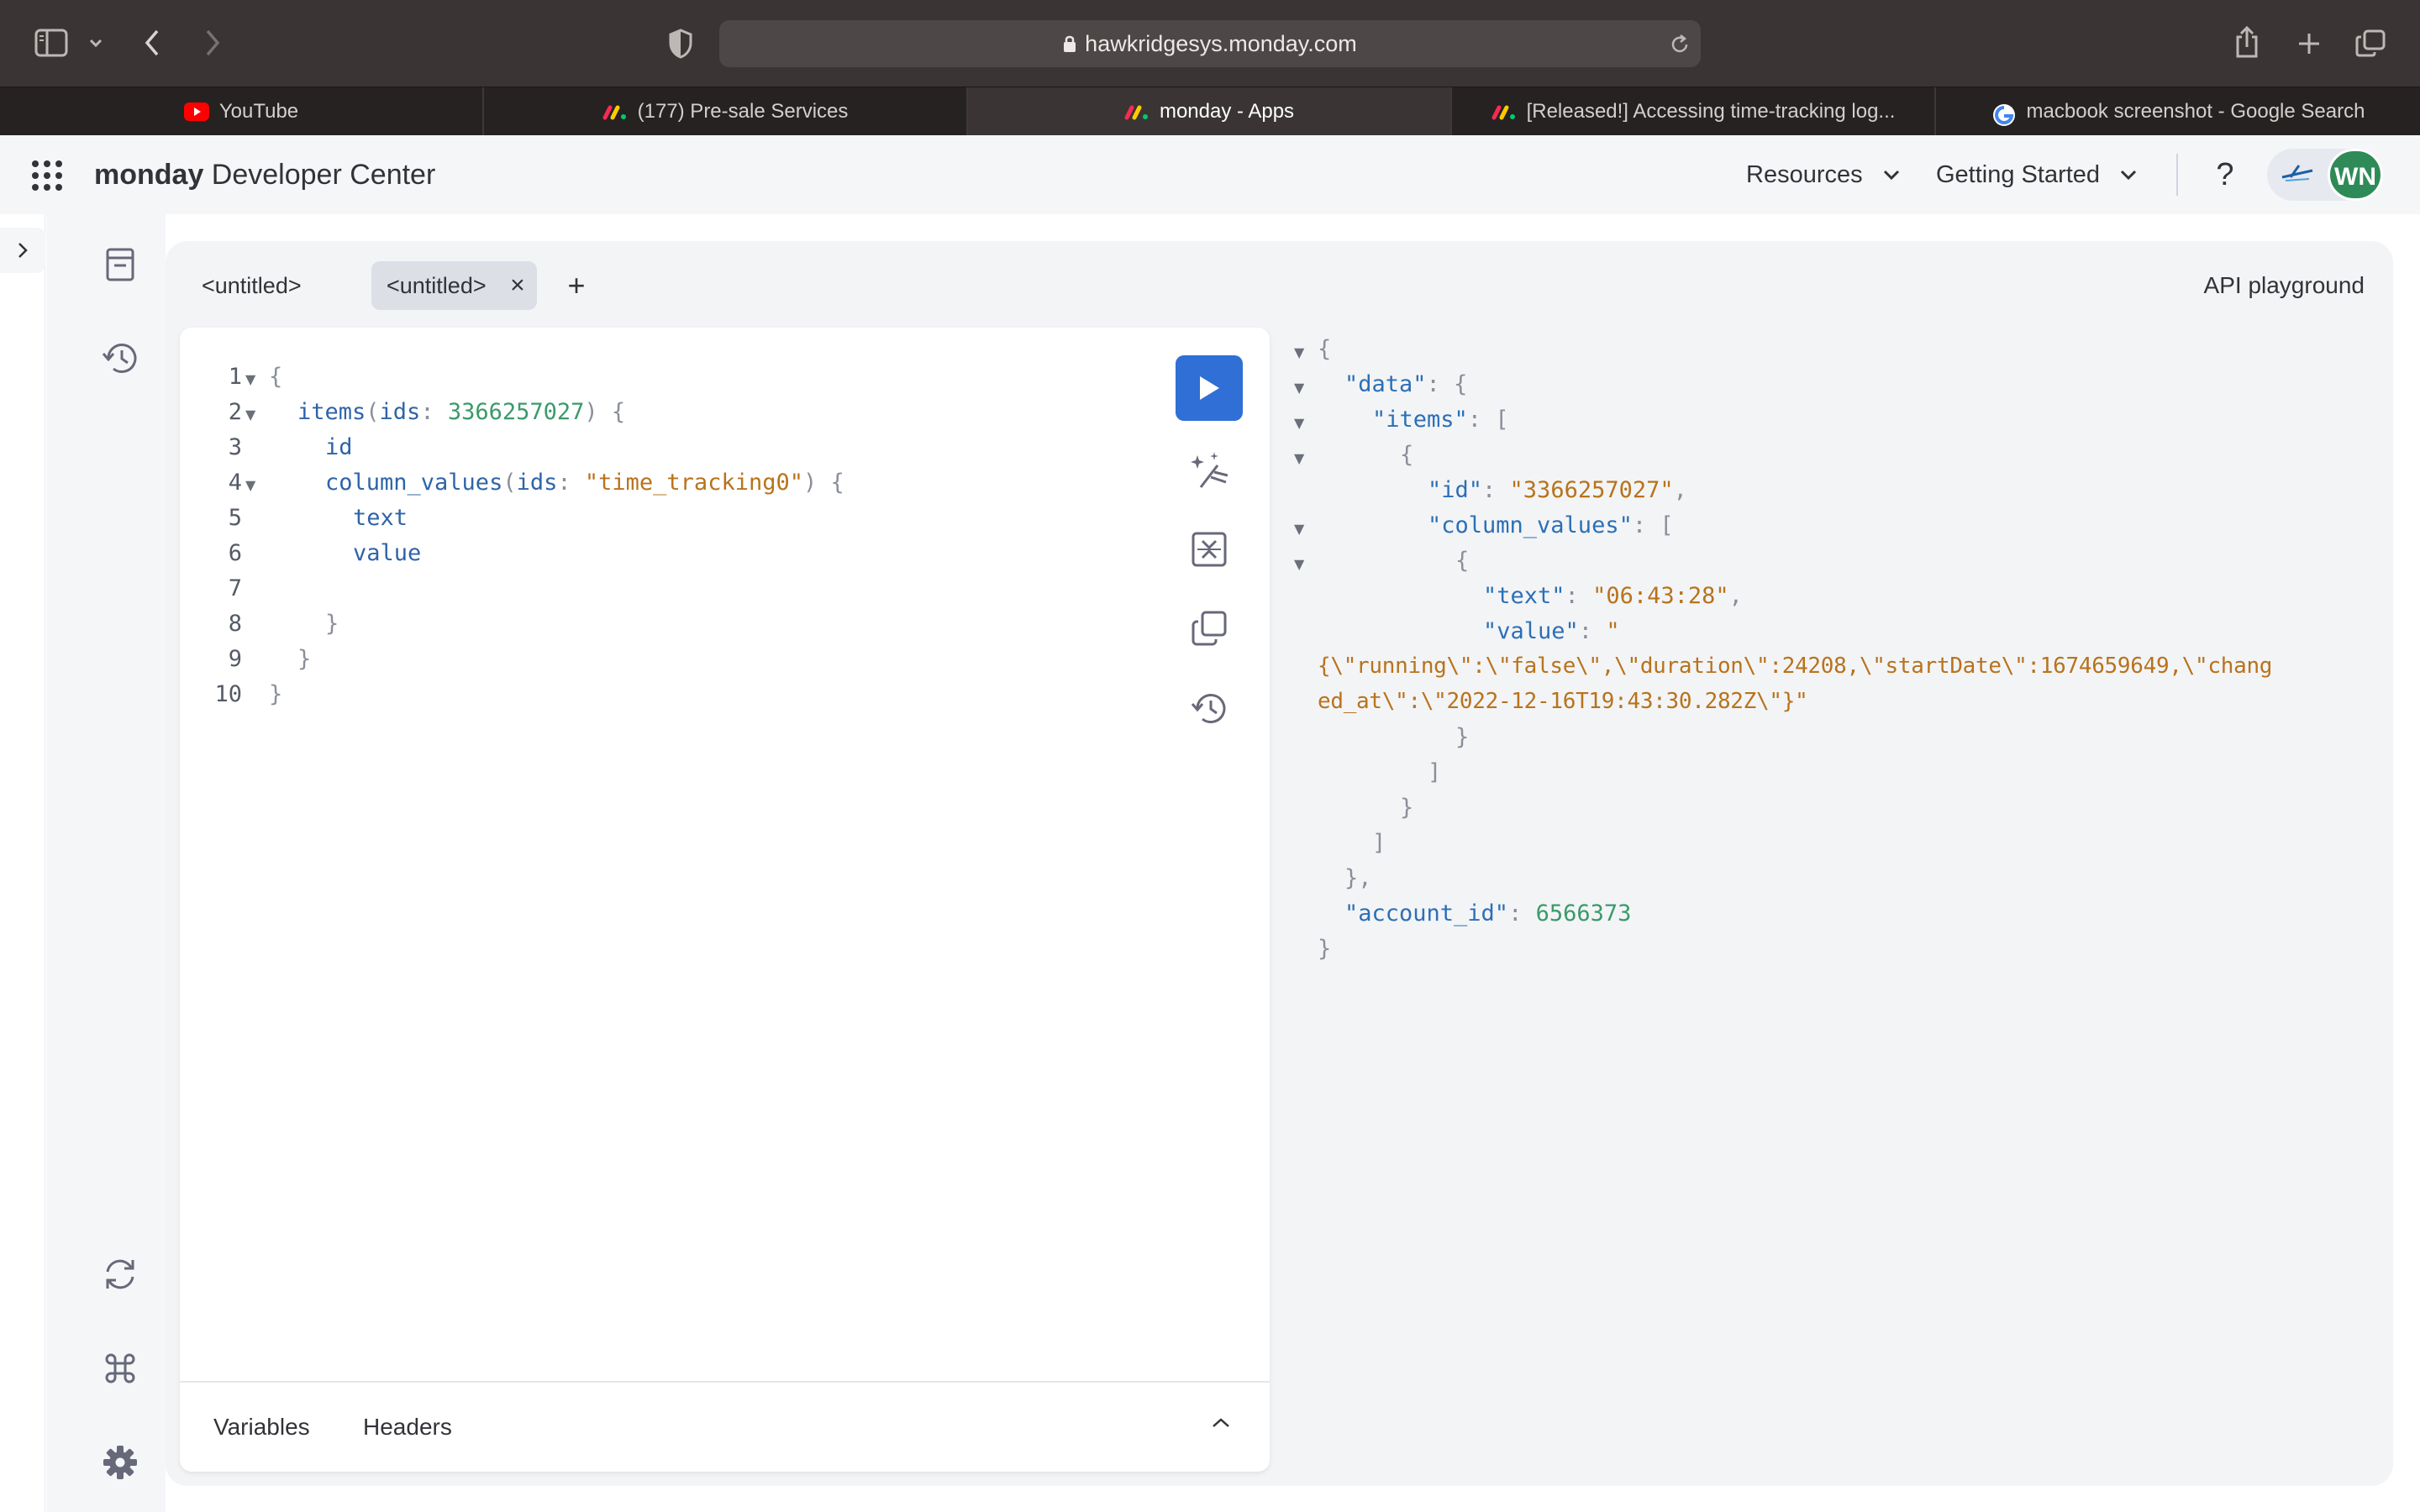 The image size is (2420, 1512). What do you see at coordinates (454, 285) in the screenshot?
I see `query-tab-2: <untitled> ×` at bounding box center [454, 285].